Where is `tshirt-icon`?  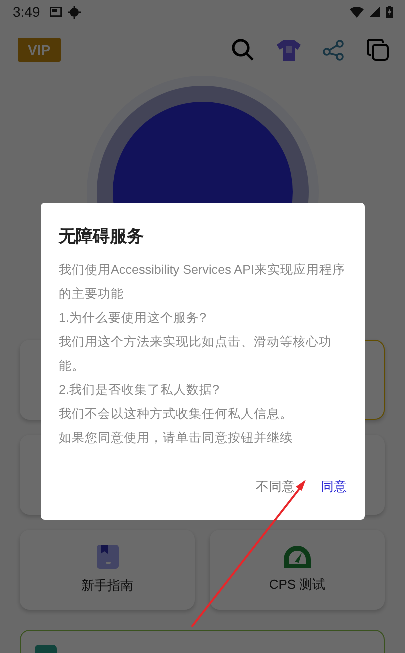 tshirt-icon is located at coordinates (289, 50).